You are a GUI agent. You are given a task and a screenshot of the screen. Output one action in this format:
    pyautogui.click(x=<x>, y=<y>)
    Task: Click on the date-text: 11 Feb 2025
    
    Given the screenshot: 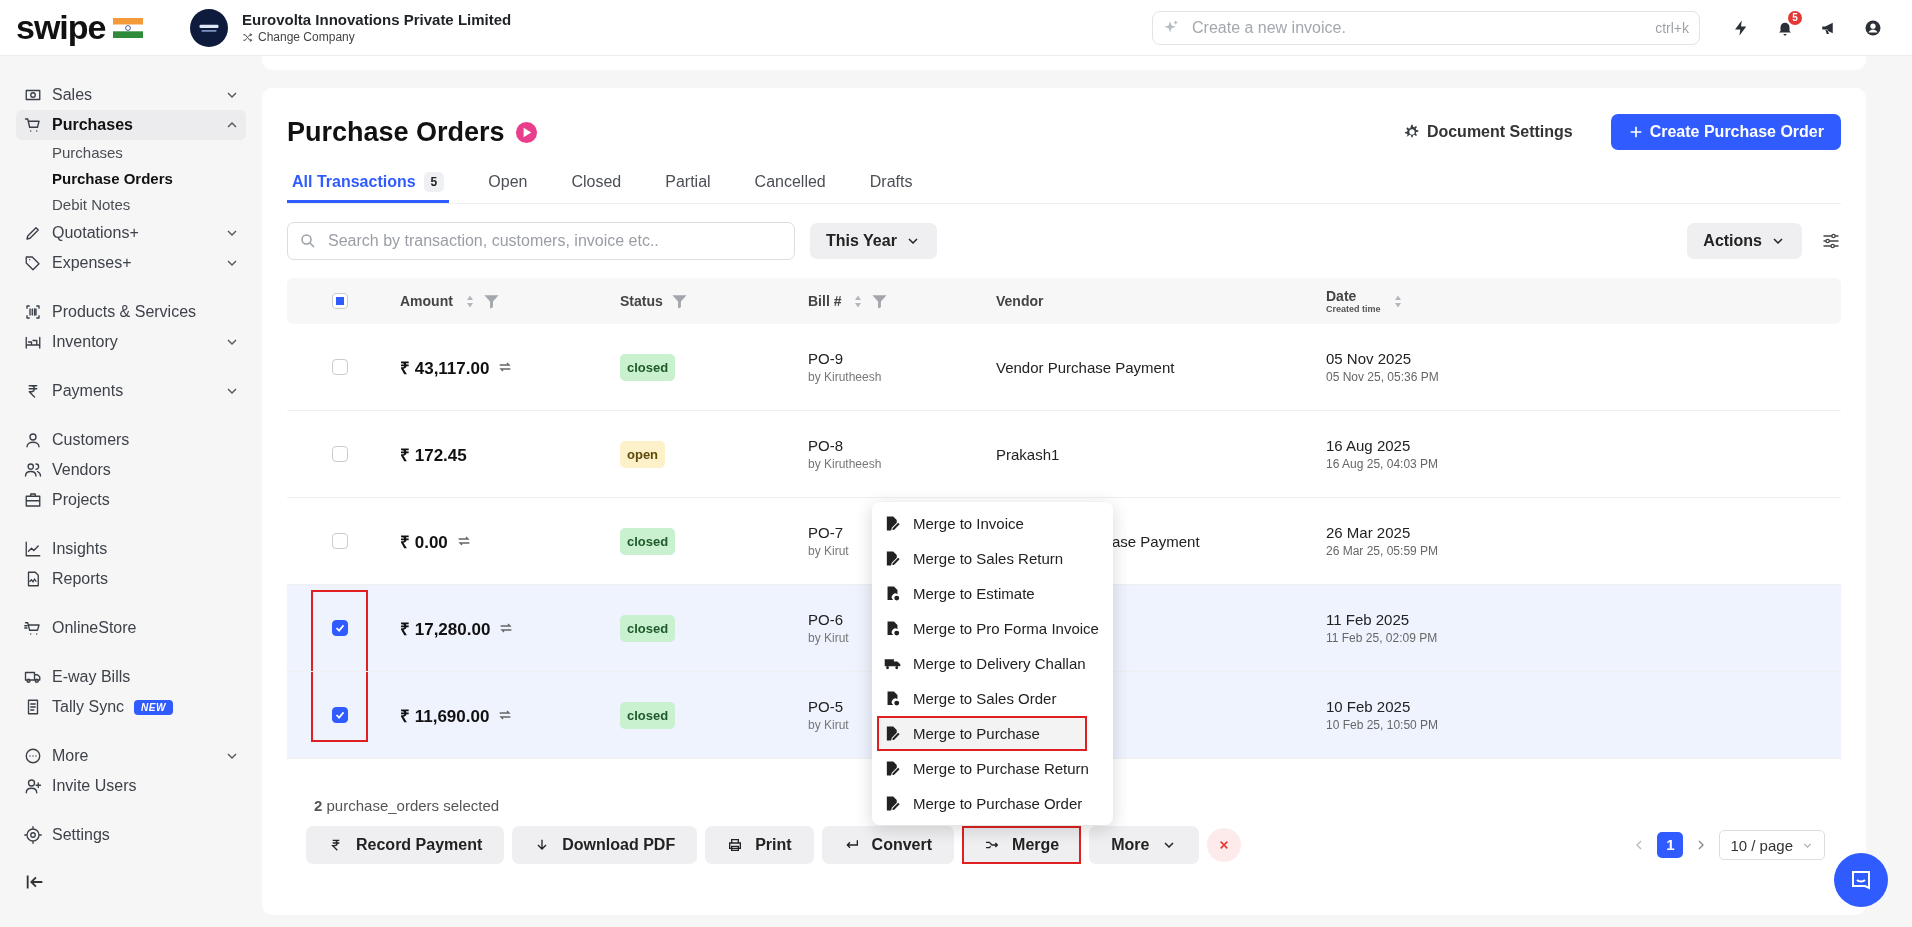 What is the action you would take?
    pyautogui.click(x=1368, y=619)
    